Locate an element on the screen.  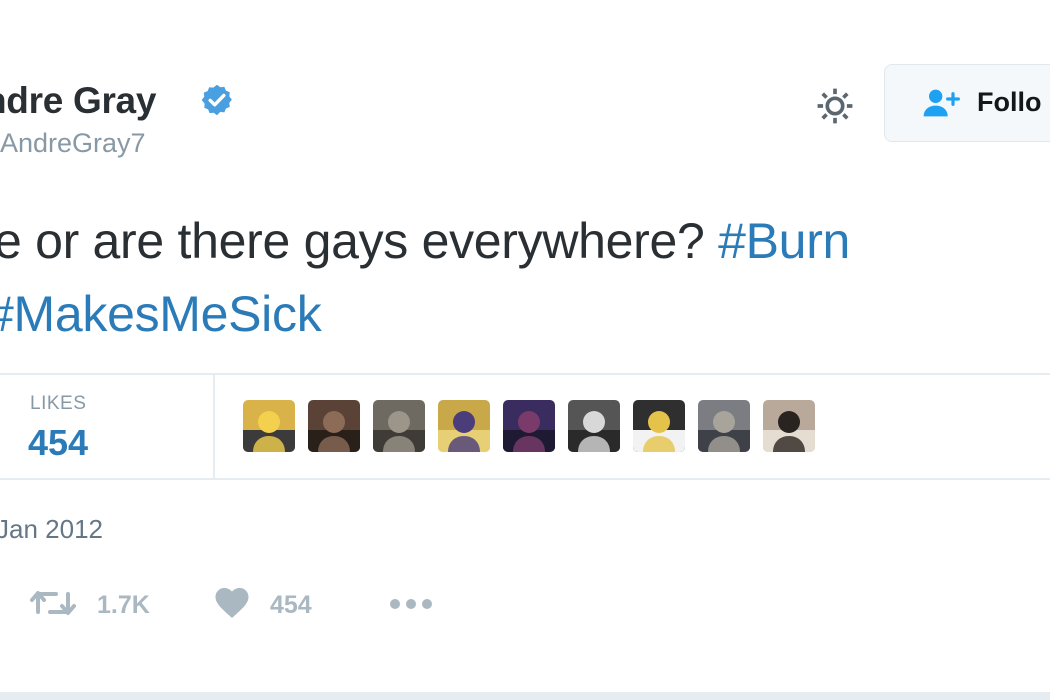
gear-icon is located at coordinates (835, 106).